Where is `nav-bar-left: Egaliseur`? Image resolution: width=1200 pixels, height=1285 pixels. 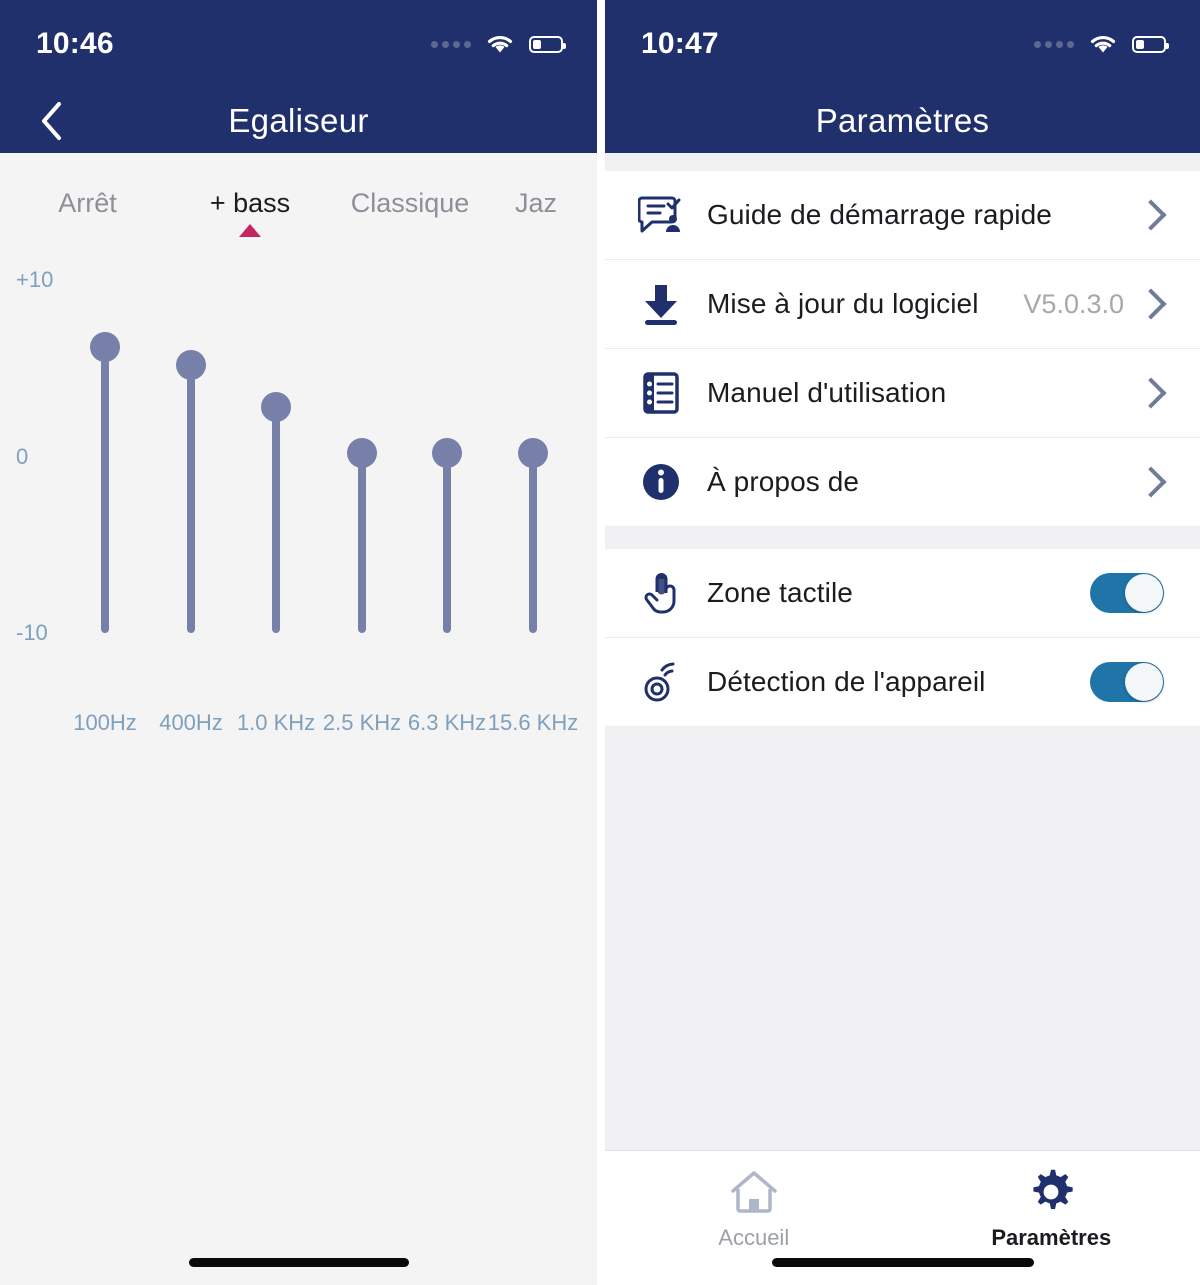
nav-bar-left: Egaliseur is located at coordinates (298, 120).